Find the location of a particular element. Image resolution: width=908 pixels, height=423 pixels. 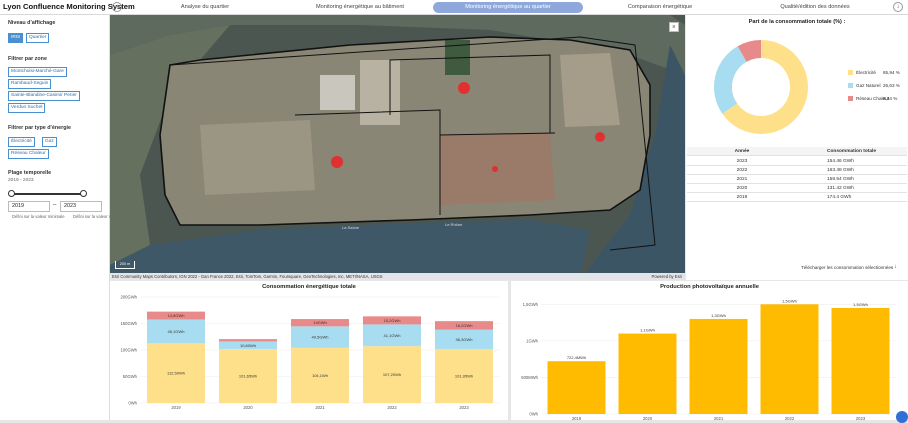

tab-monitoring-batiment: Monitoring énergétique au bâtiment is located at coordinates (360, 7).